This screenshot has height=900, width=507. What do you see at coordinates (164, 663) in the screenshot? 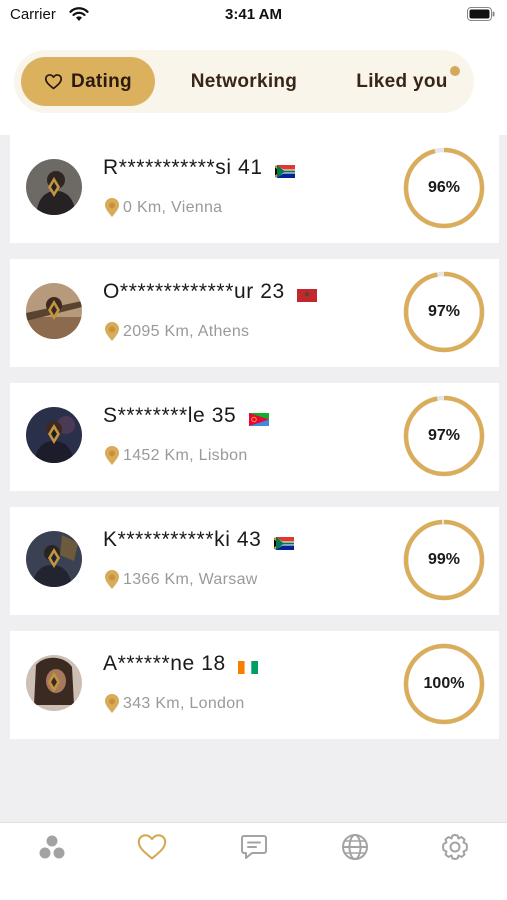
I see `match-name-text: A******ne 18` at bounding box center [164, 663].